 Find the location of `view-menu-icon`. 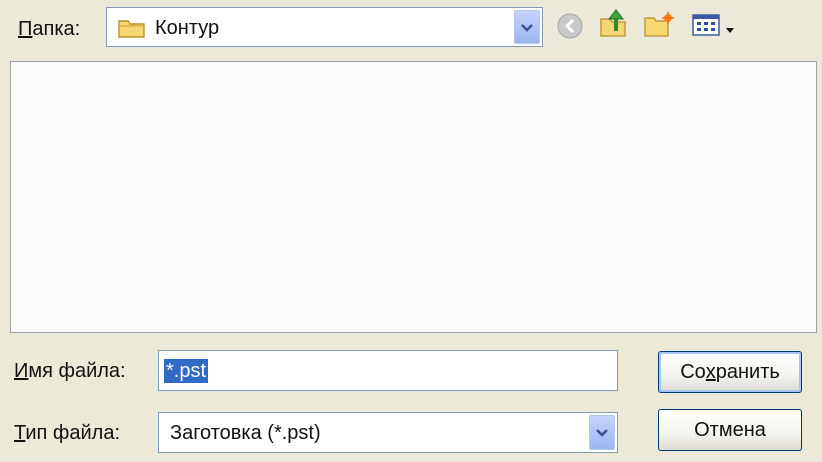

view-menu-icon is located at coordinates (707, 28).